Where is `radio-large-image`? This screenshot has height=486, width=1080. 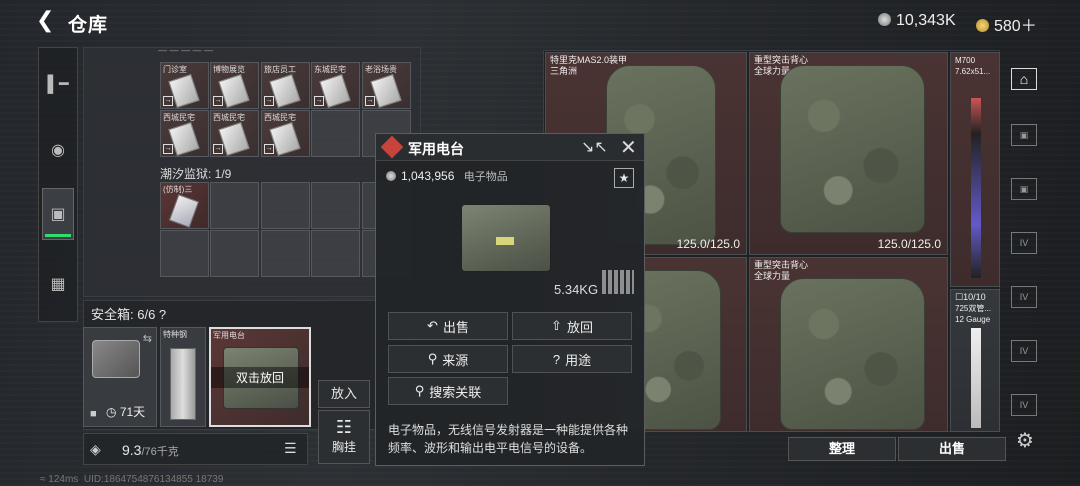
radio-large-image is located at coordinates (506, 238).